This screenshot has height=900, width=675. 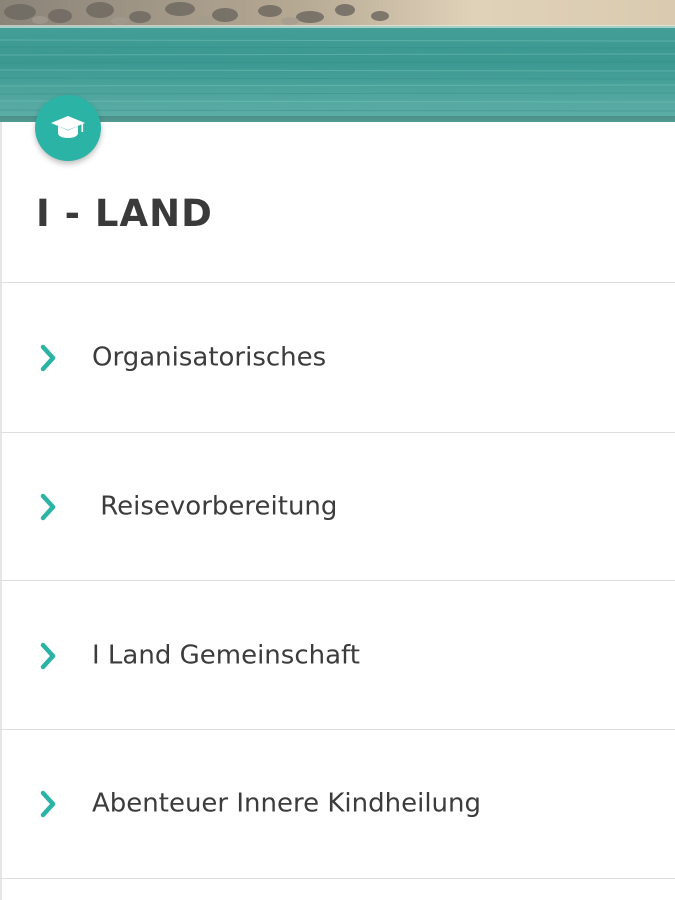 I want to click on menu-item-label: Organisatorisches, so click(x=209, y=357).